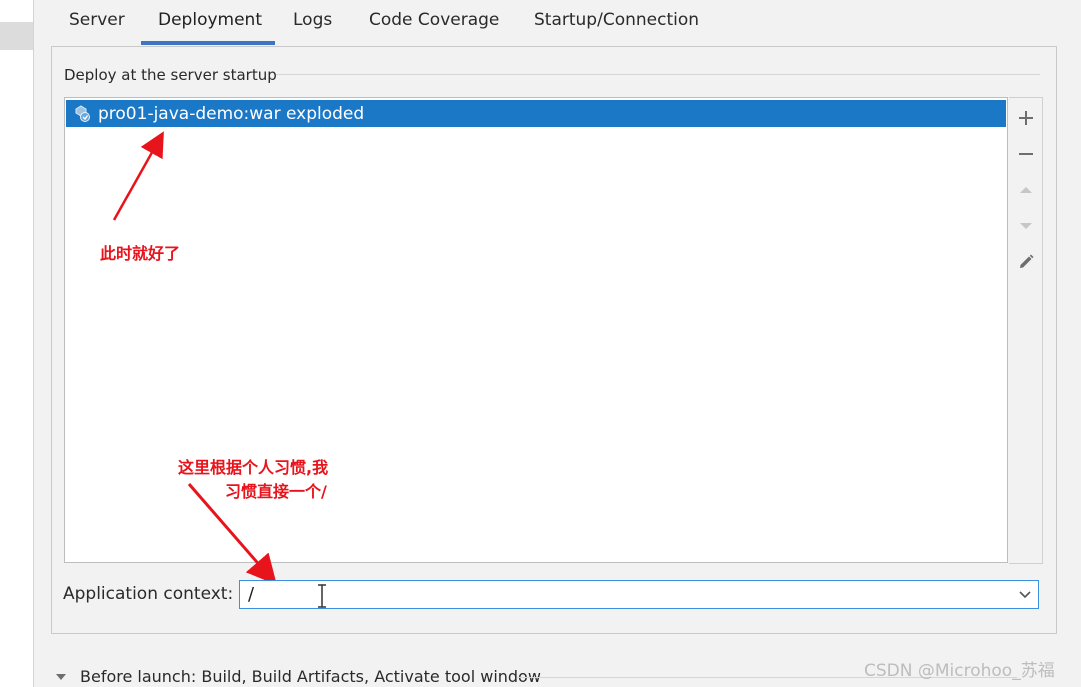 This screenshot has height=687, width=1081. What do you see at coordinates (253, 480) in the screenshot?
I see `annotation-note: 这里根据个人习惯,我 习惯直接一个/` at bounding box center [253, 480].